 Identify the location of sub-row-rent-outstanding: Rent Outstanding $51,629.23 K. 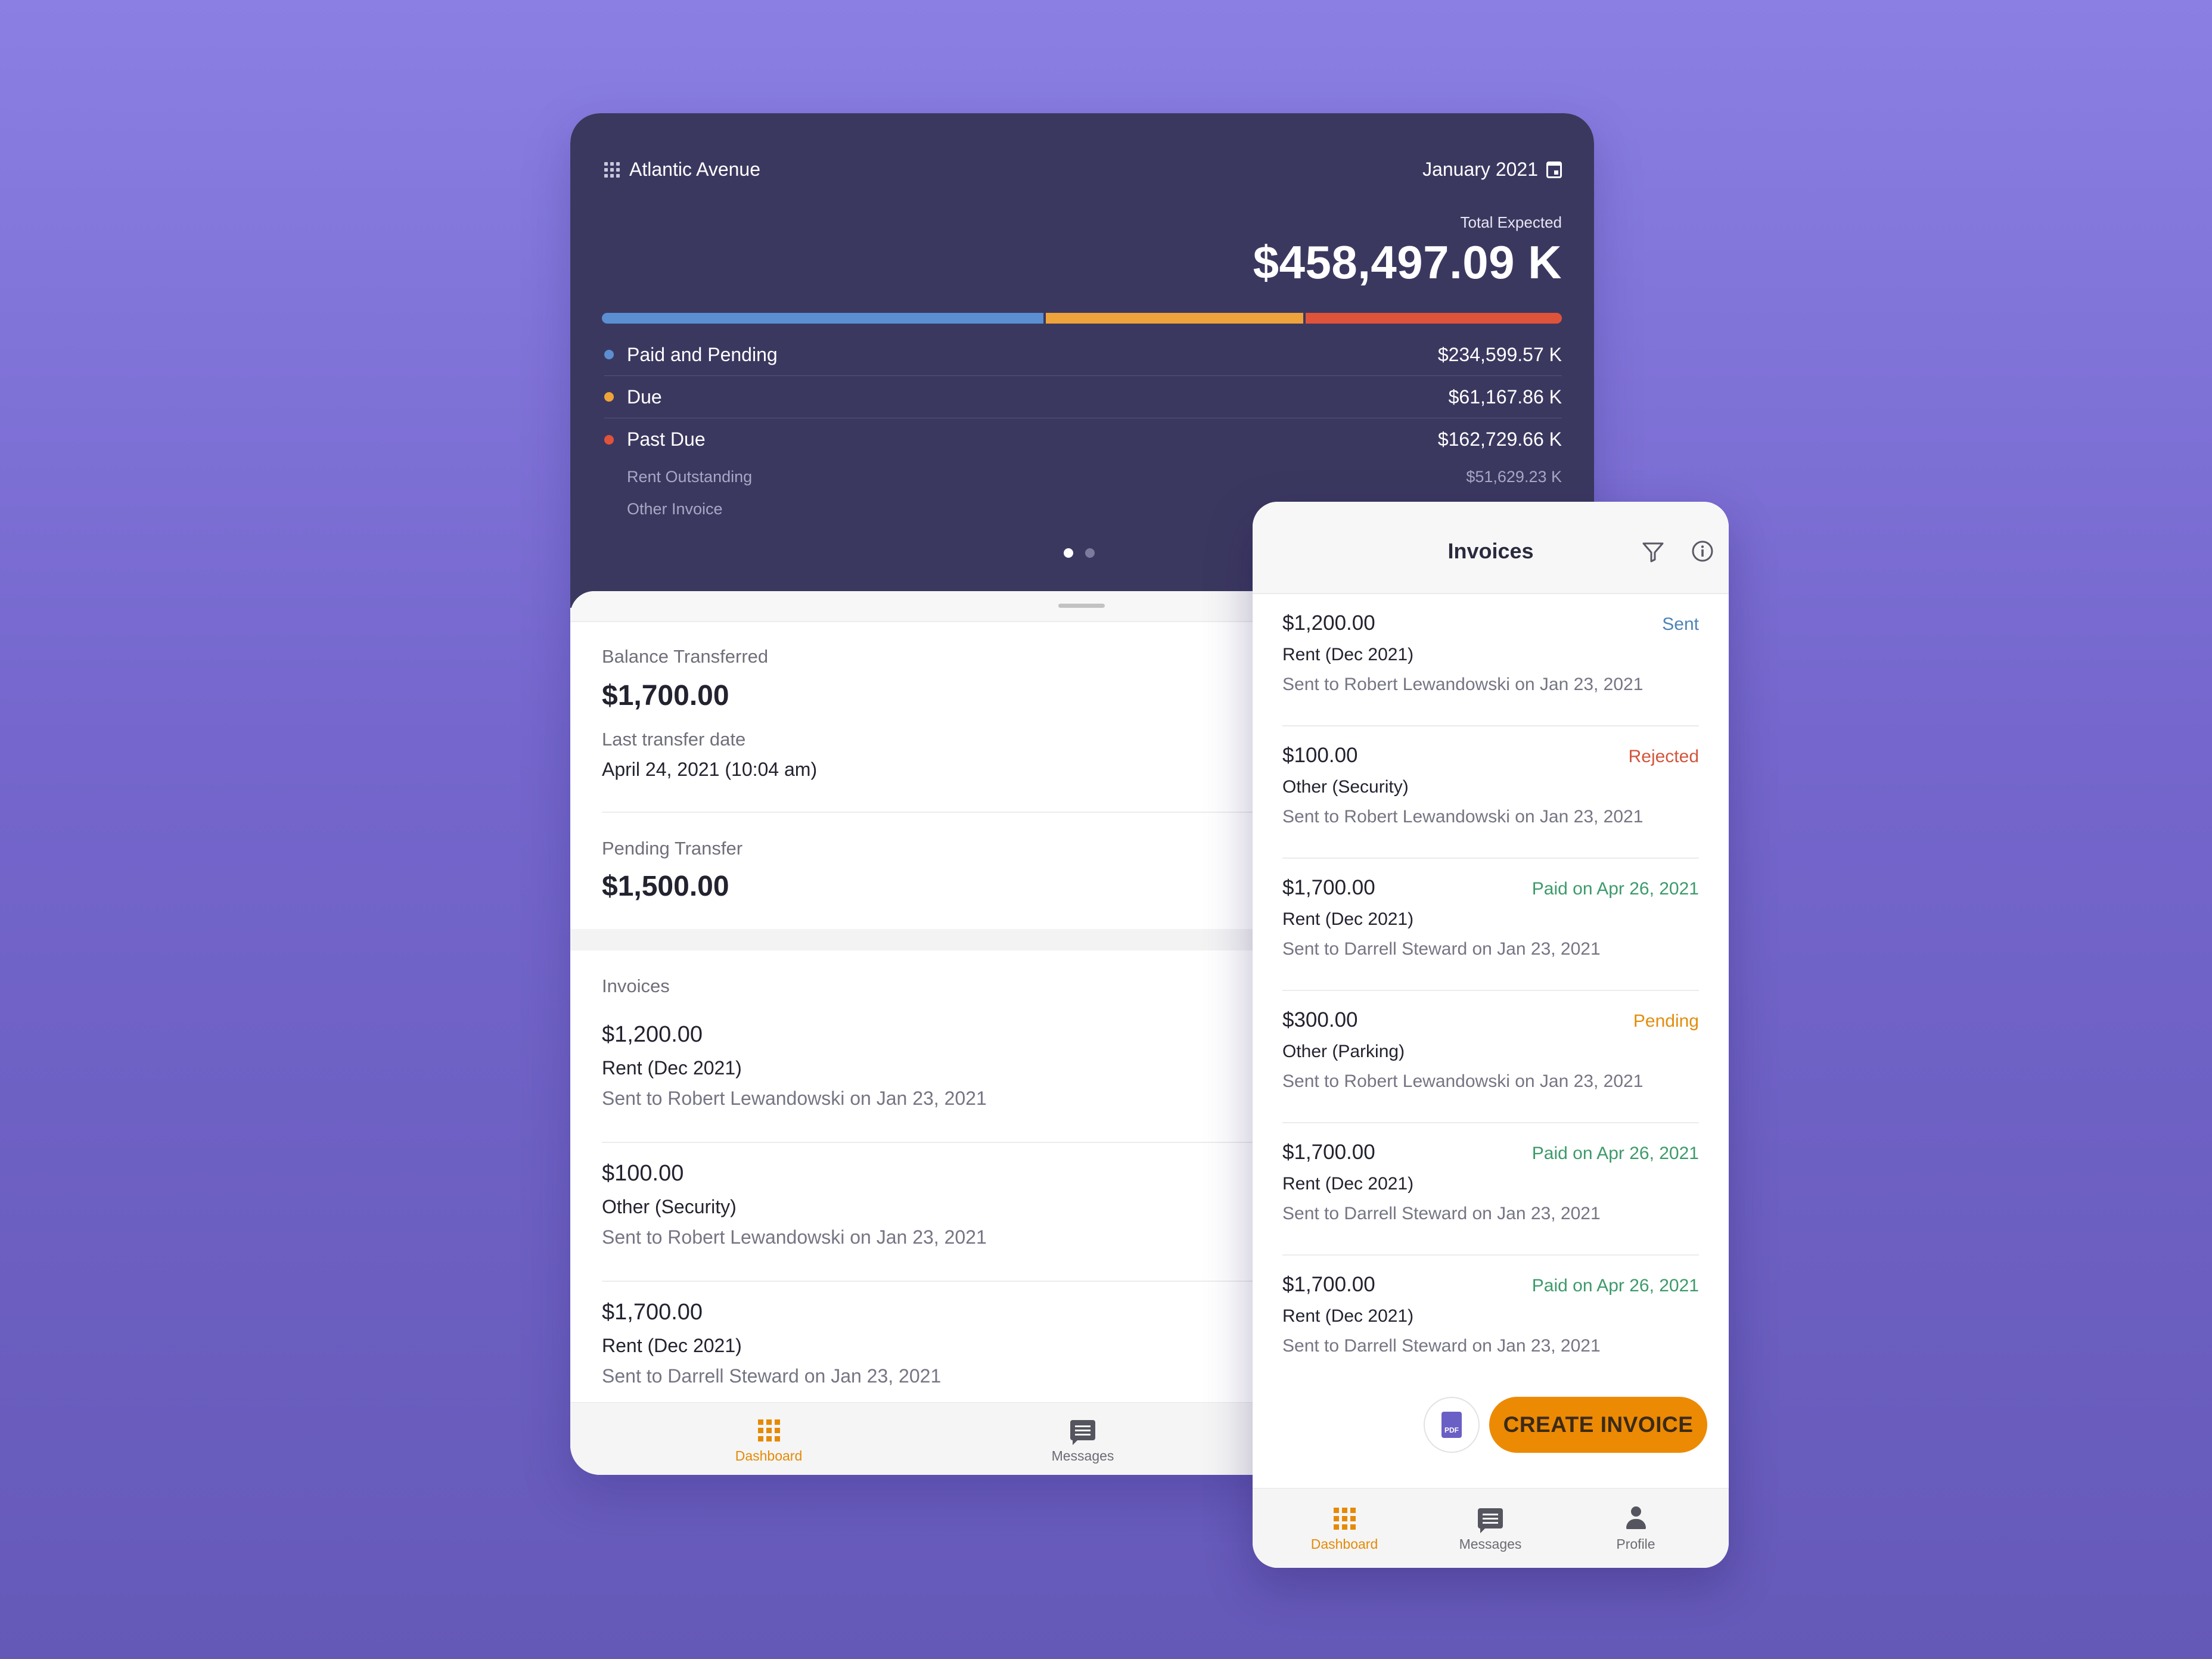
(1083, 477).